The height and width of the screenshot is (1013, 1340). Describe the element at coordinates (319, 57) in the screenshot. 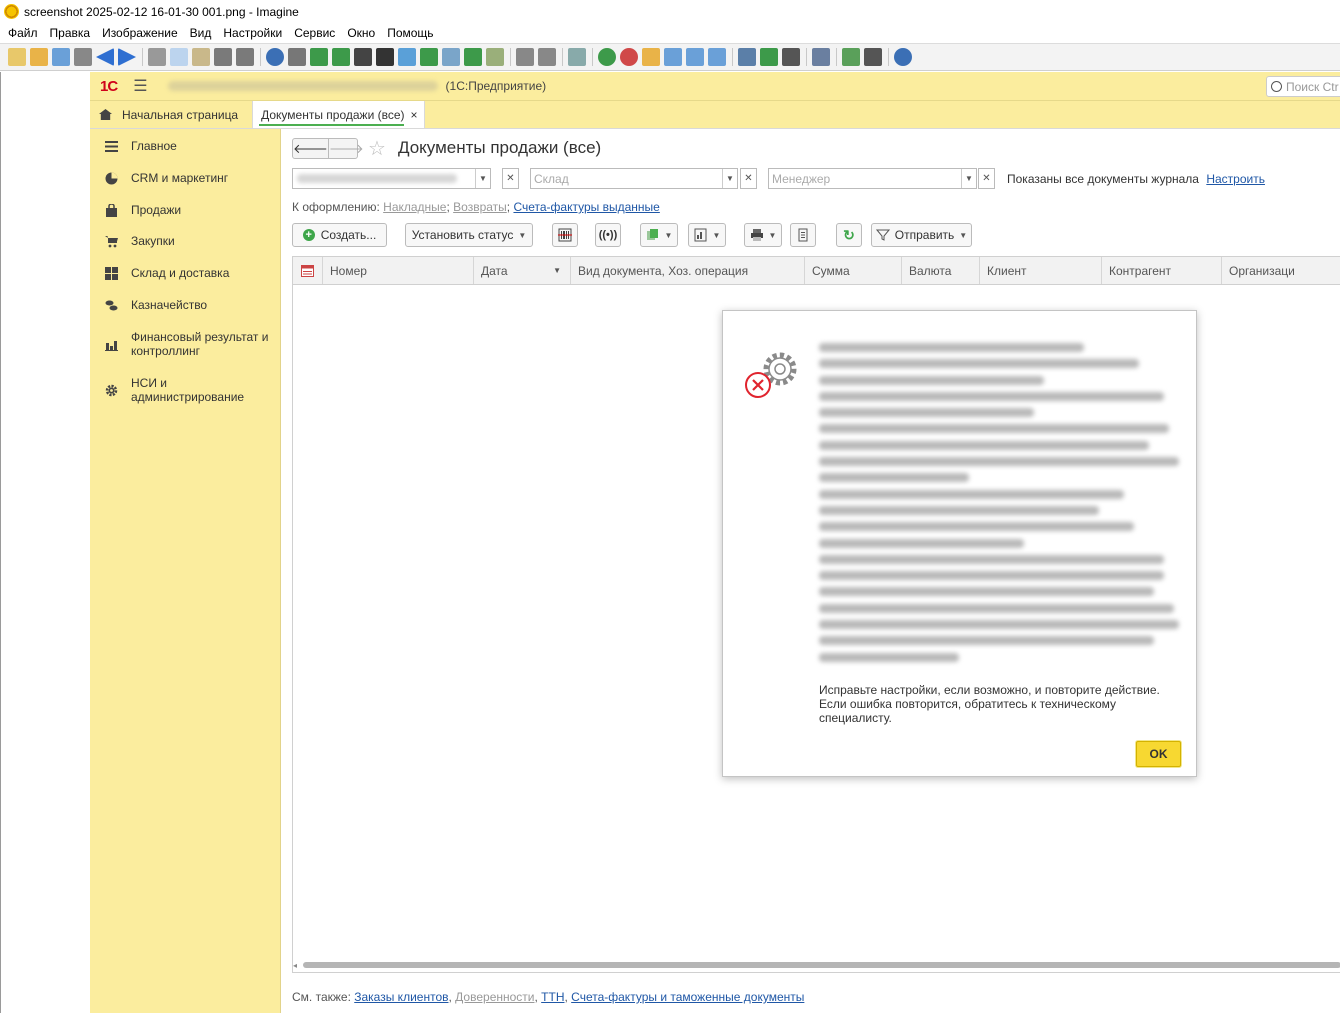

I see `resize-icon` at that location.